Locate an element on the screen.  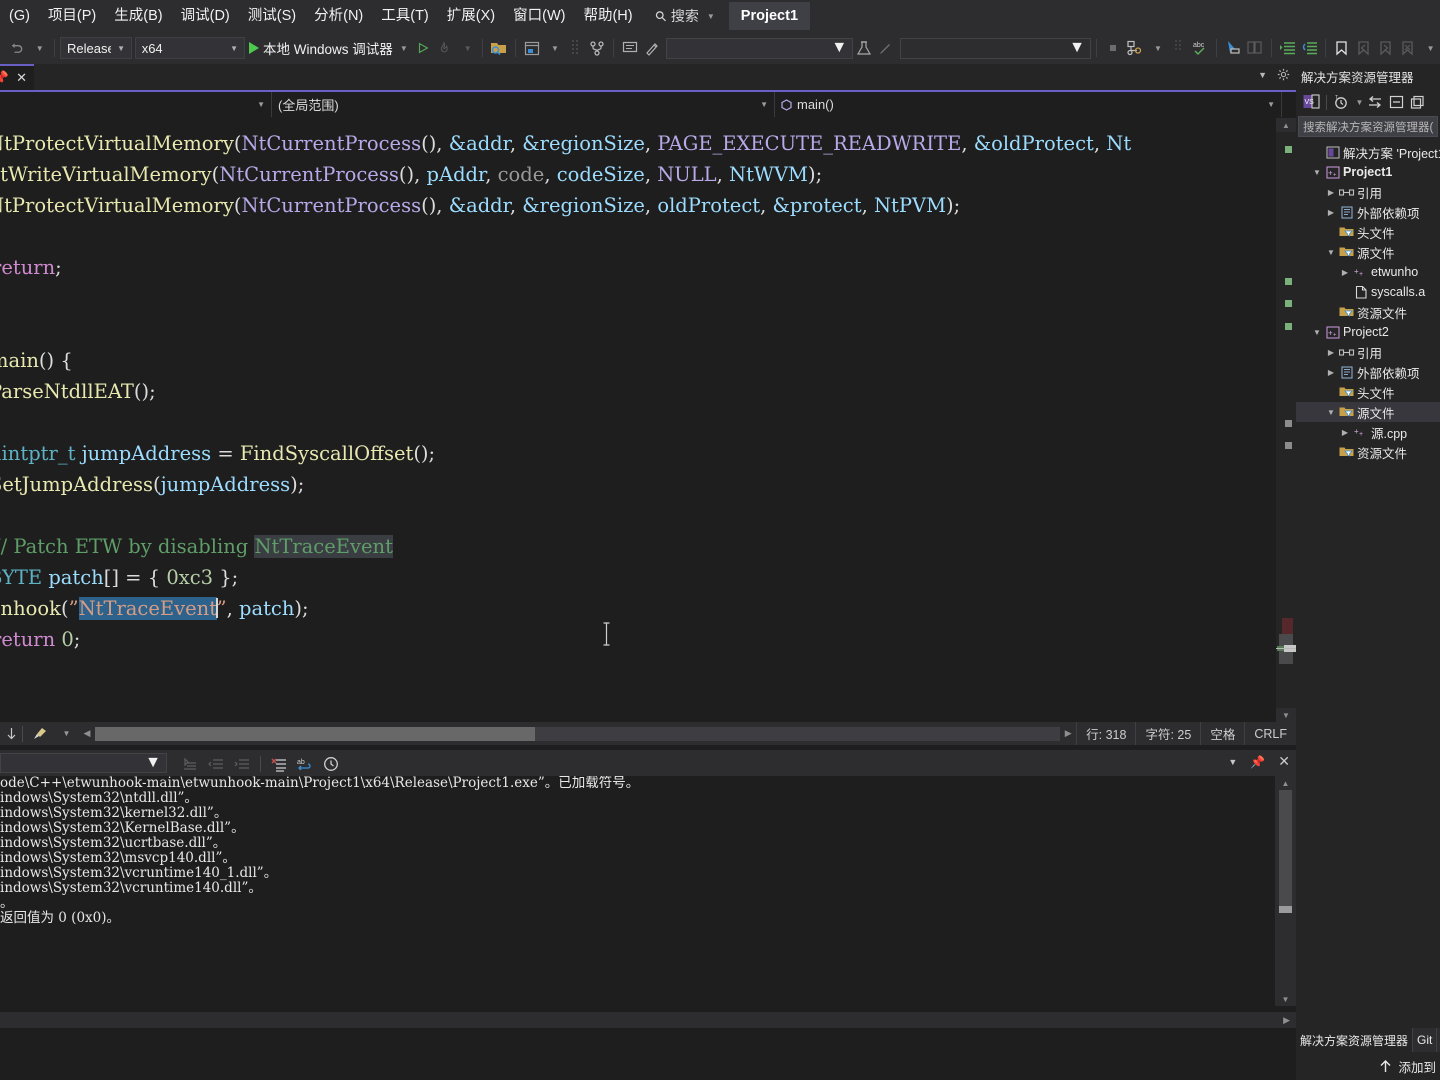
toggle-word-wrap-icon: ab is located at coordinates (305, 764).